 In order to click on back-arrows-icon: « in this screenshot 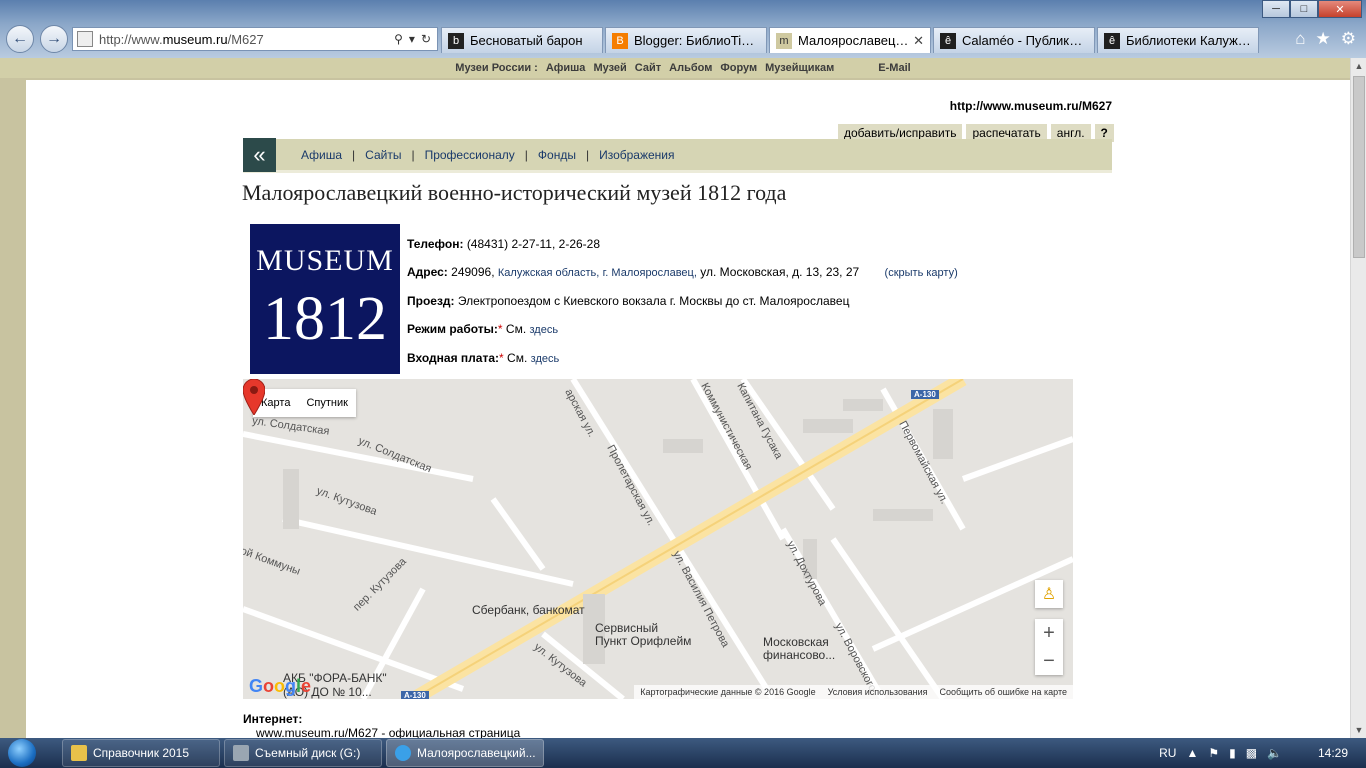, I will do `click(259, 154)`.